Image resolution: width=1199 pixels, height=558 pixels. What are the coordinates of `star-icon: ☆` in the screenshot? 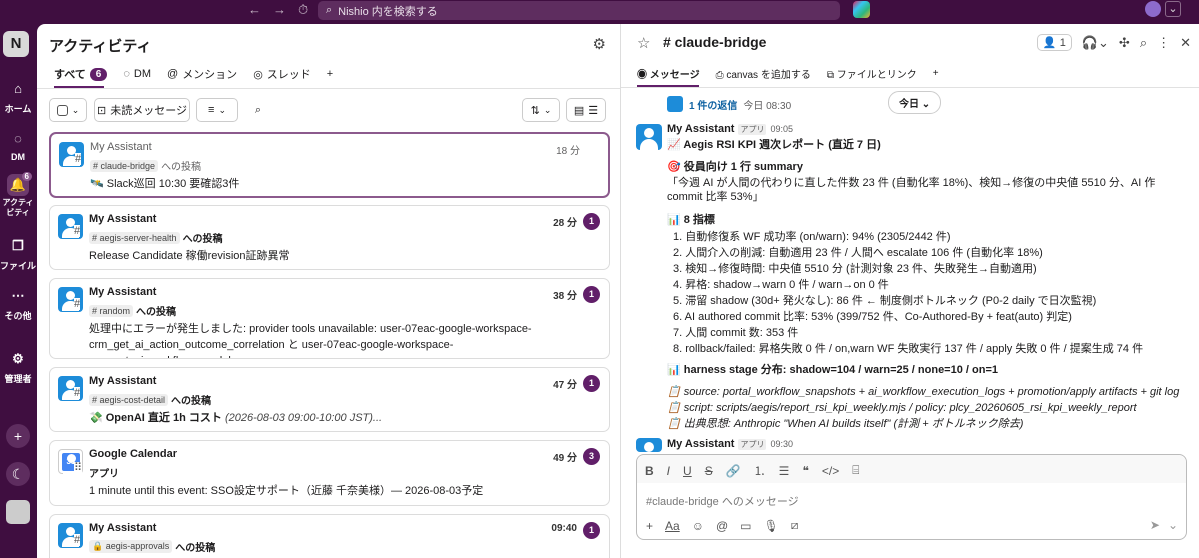 It's located at (643, 43).